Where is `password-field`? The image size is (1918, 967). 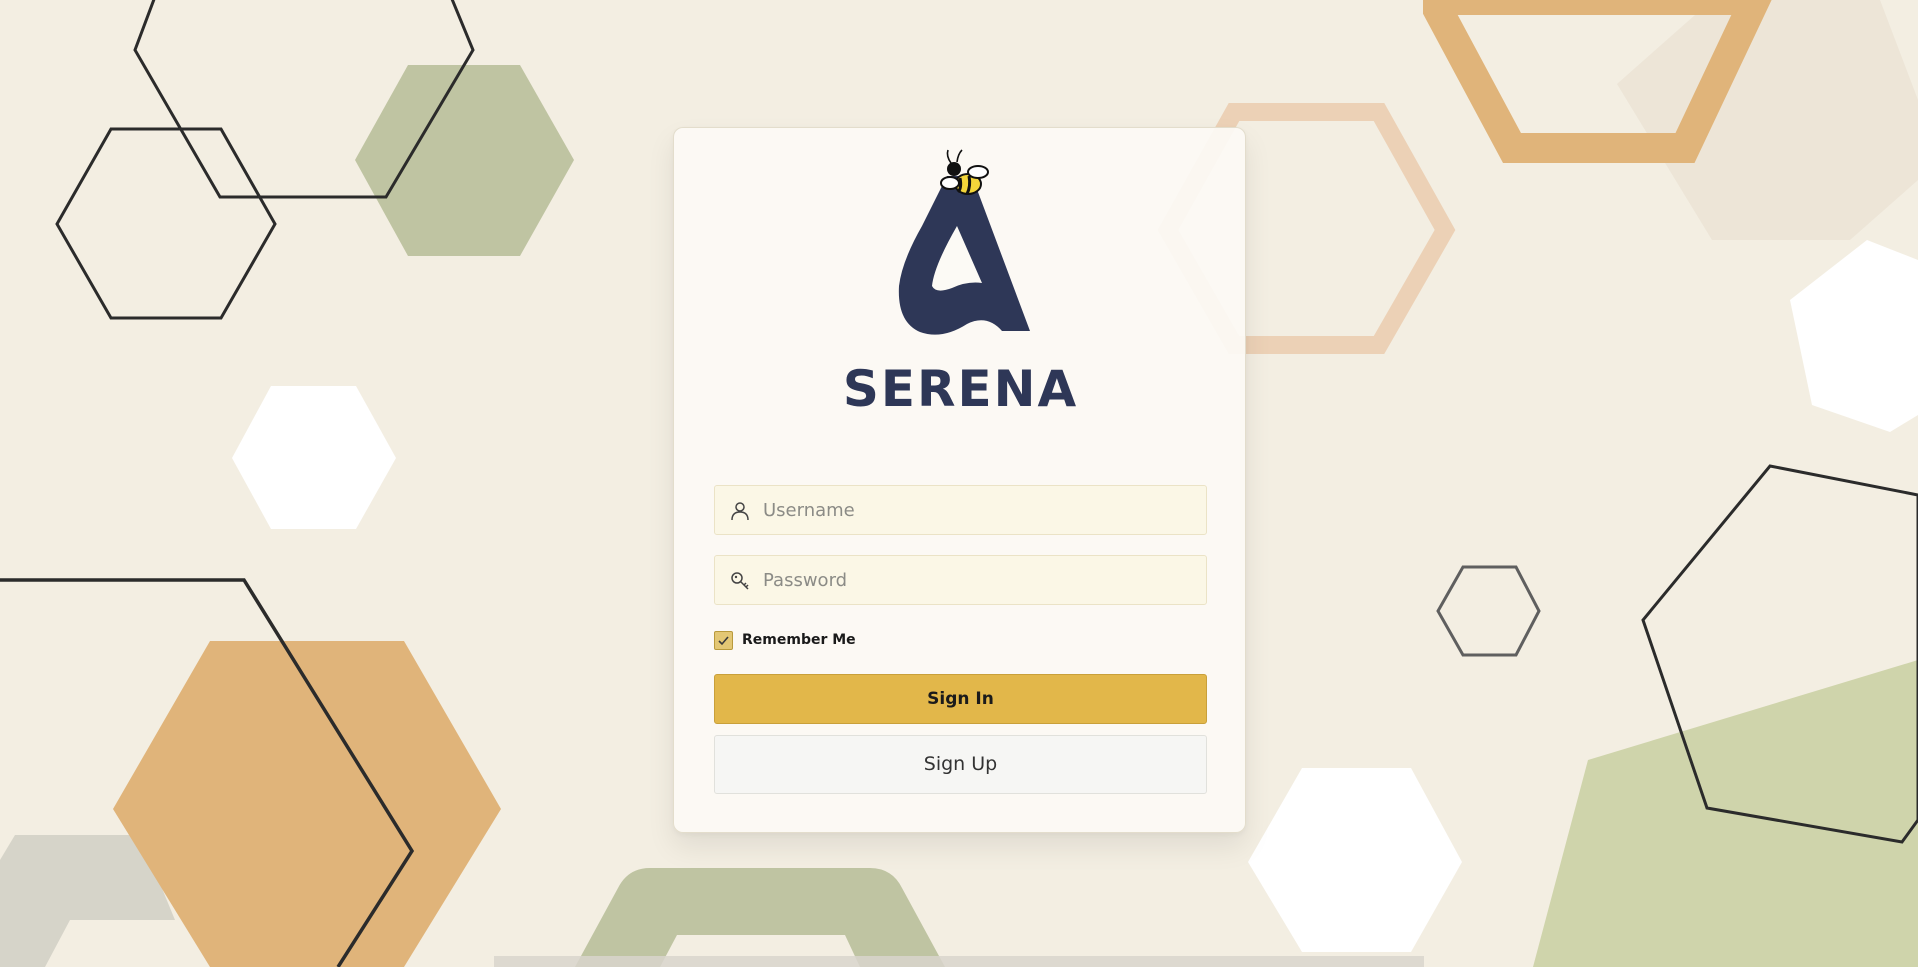
password-field is located at coordinates (960, 580).